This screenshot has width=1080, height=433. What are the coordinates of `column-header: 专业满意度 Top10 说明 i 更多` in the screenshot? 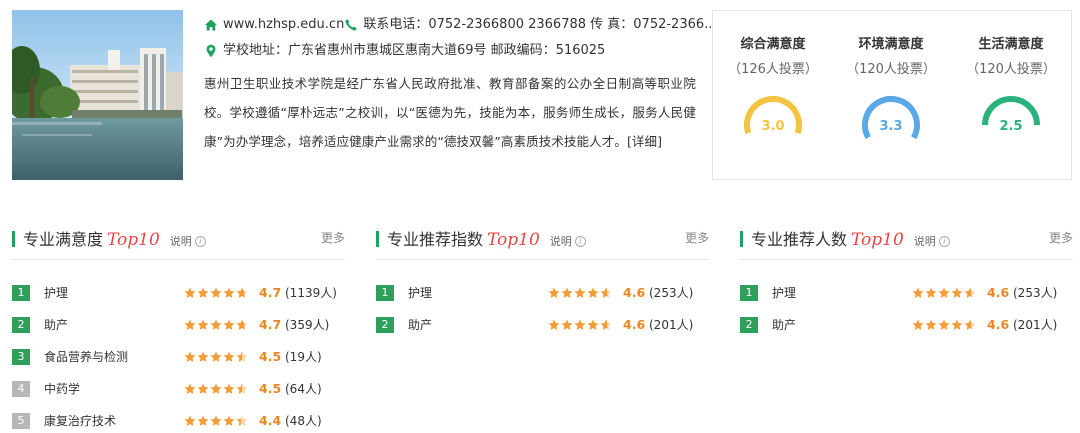 It's located at (178, 243).